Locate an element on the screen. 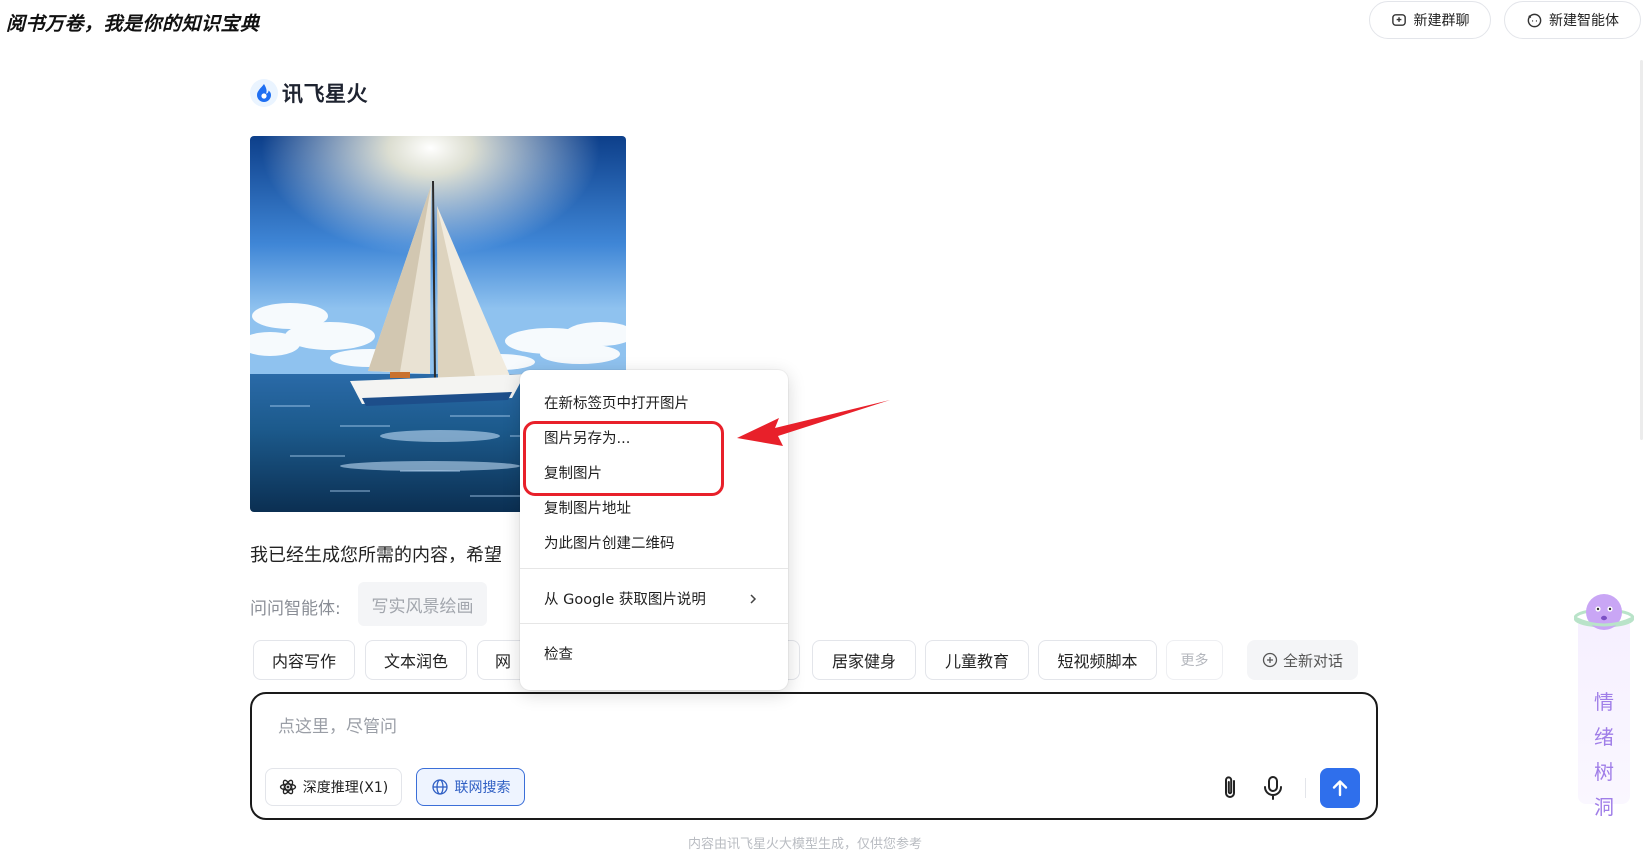 Image resolution: width=1645 pixels, height=855 pixels. group-chat-icon is located at coordinates (1398, 19).